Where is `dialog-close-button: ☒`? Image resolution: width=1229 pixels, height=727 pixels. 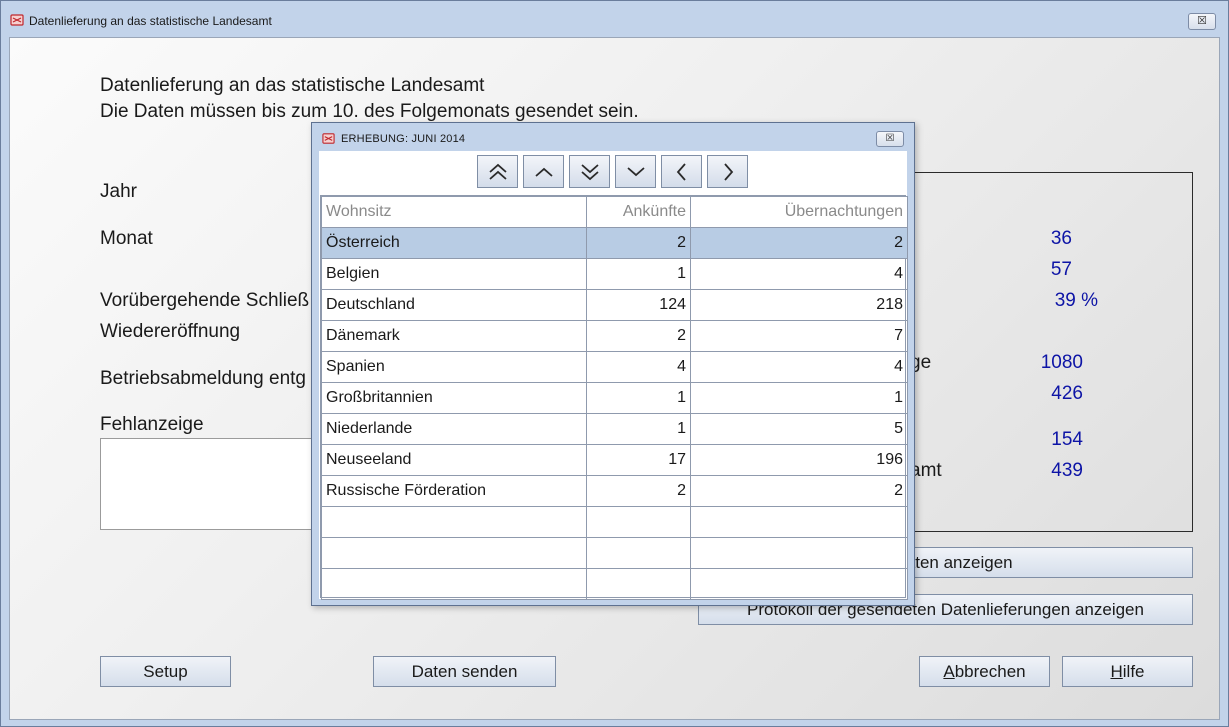 dialog-close-button: ☒ is located at coordinates (890, 139).